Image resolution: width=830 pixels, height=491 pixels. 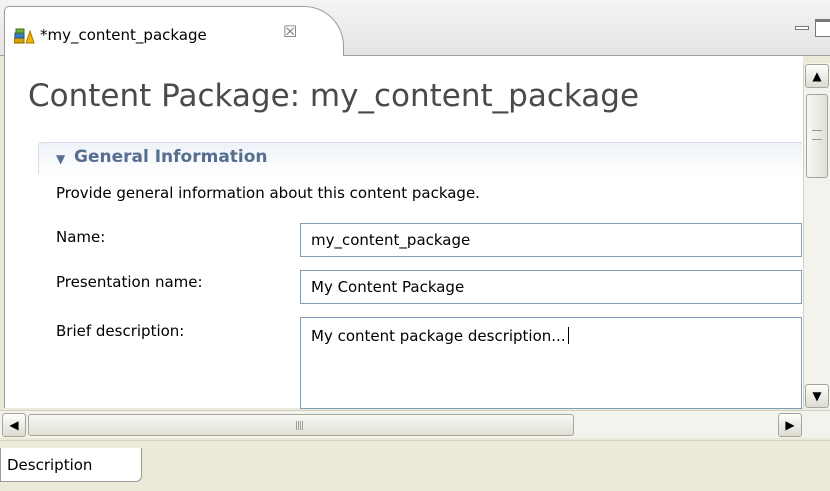 I want to click on collapse-toggle-icon: ▼, so click(x=60, y=159).